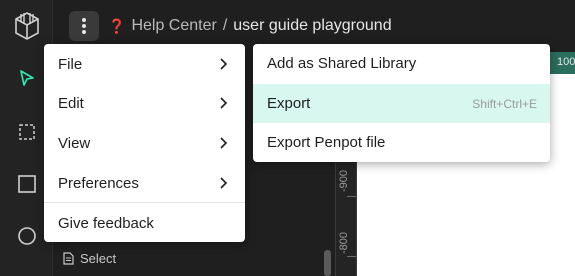  I want to click on menu-item-label: Export, so click(289, 103).